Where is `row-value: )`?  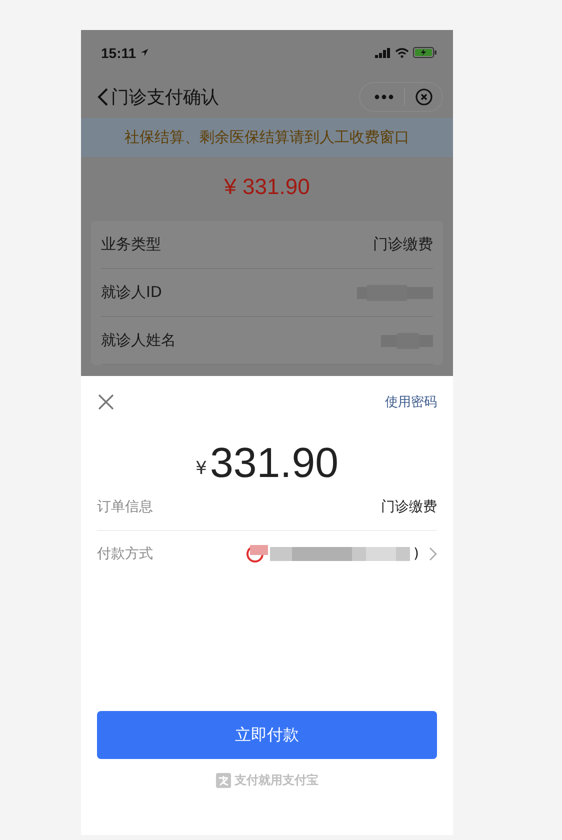
row-value: ) is located at coordinates (416, 554).